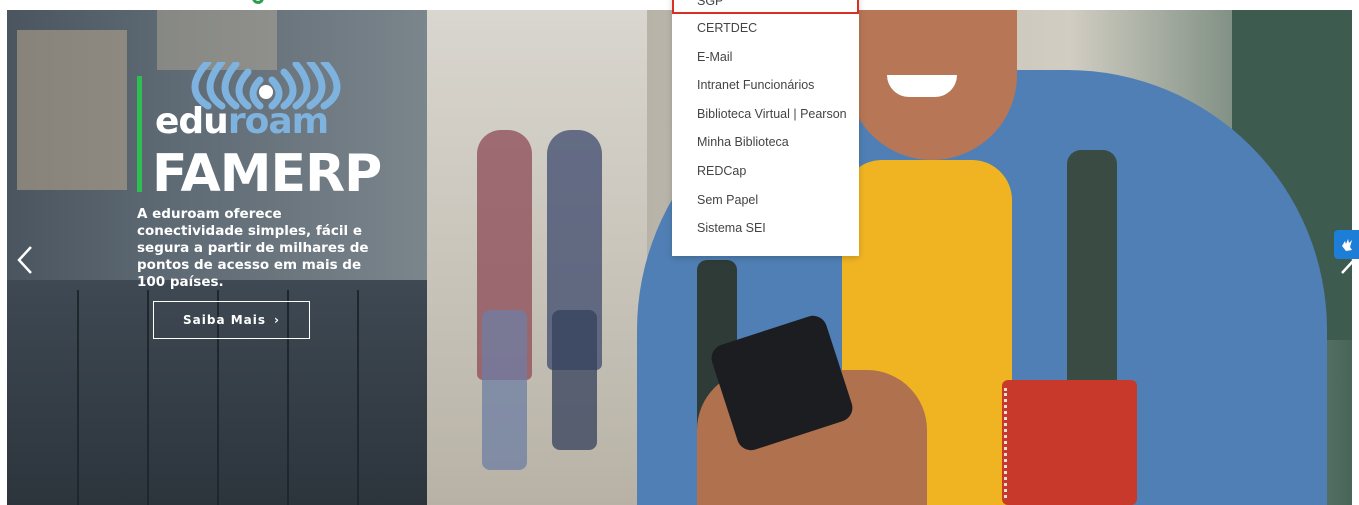 The height and width of the screenshot is (505, 1359). Describe the element at coordinates (139, 134) in the screenshot. I see `slide-accent-bar` at that location.